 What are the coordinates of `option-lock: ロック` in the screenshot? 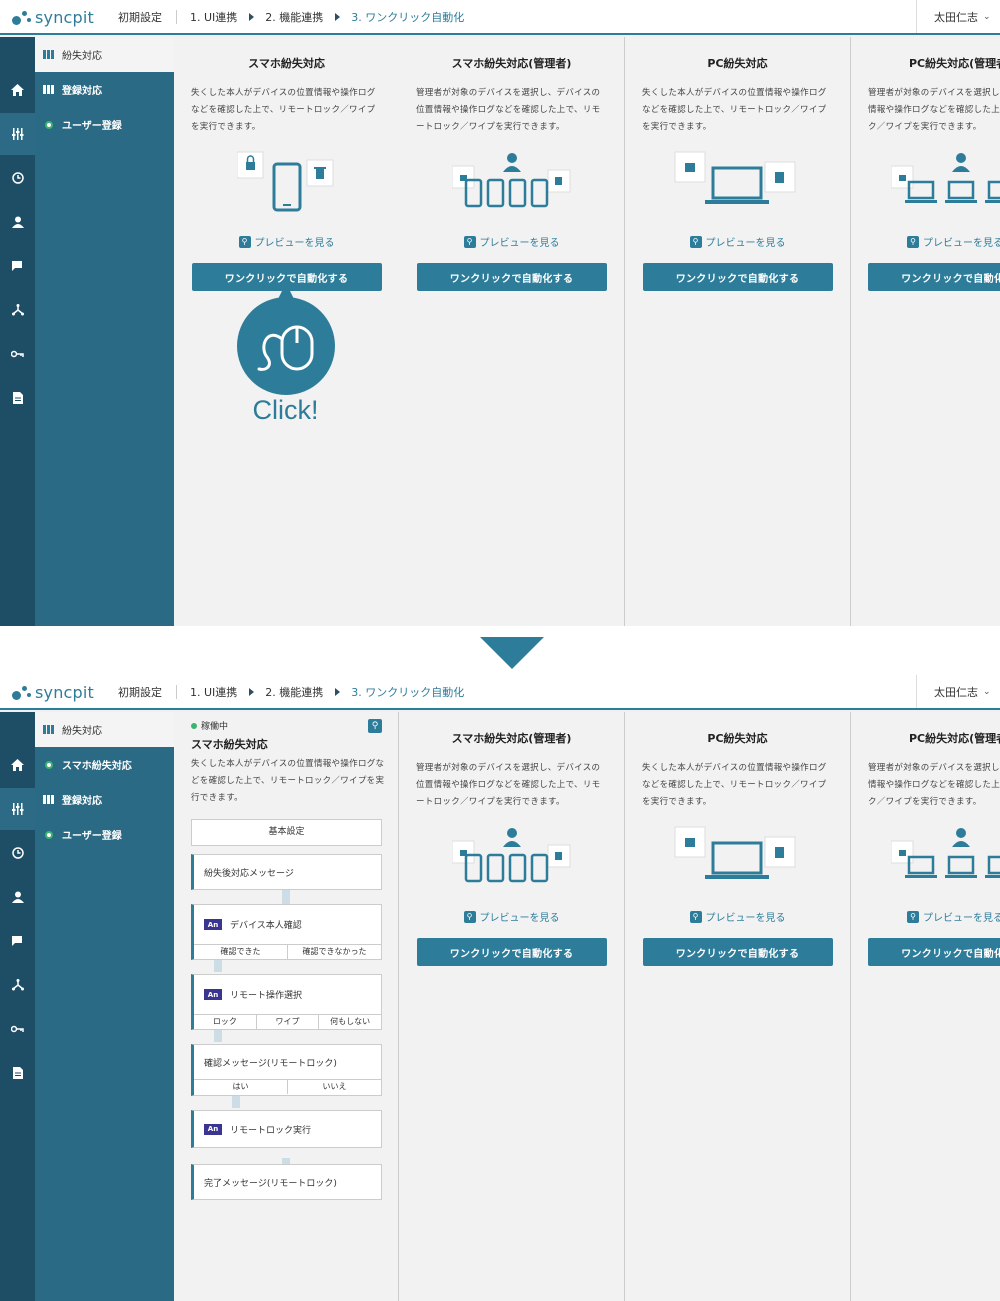 It's located at (225, 1022).